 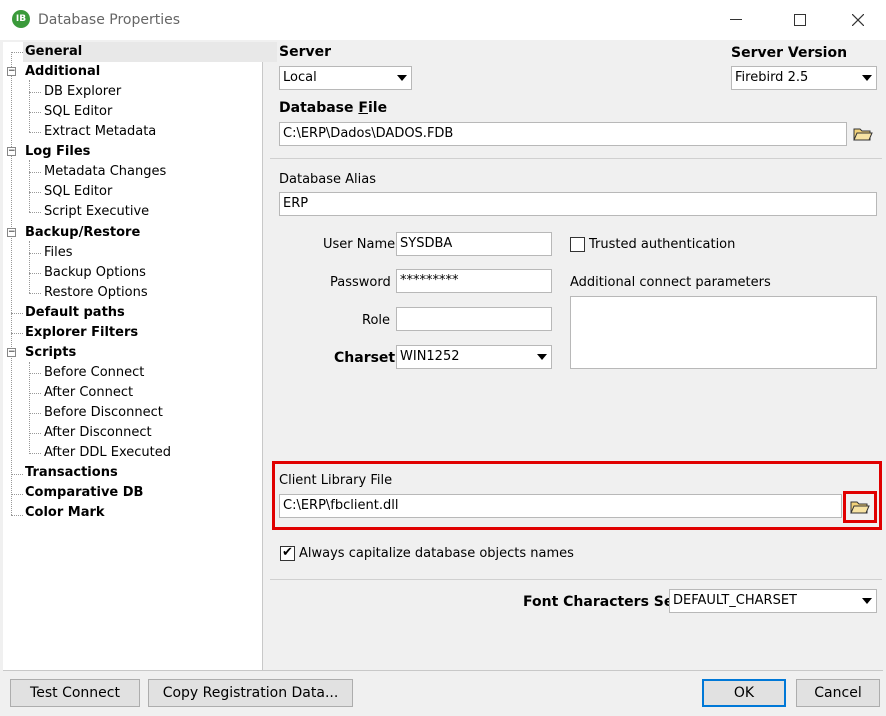 What do you see at coordinates (82, 233) in the screenshot?
I see `tree-item-backup-restore: Backup/Restore` at bounding box center [82, 233].